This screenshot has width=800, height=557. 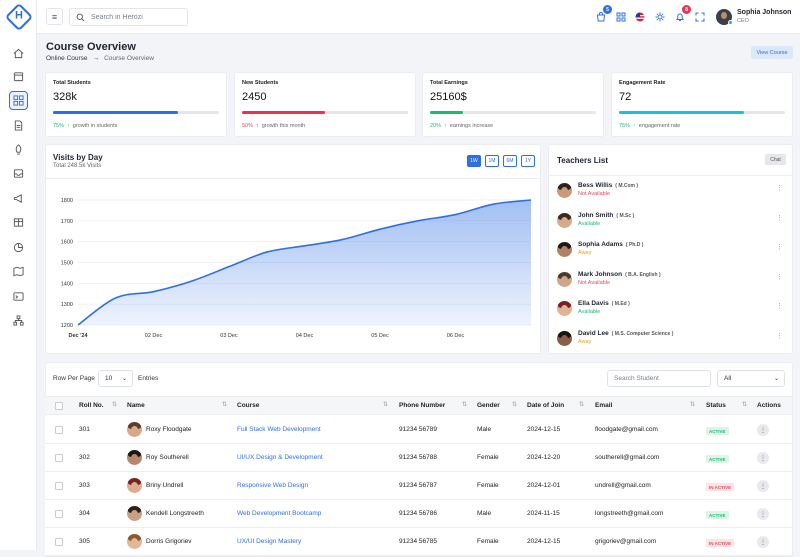 What do you see at coordinates (84, 513) in the screenshot?
I see `roll-number: 304` at bounding box center [84, 513].